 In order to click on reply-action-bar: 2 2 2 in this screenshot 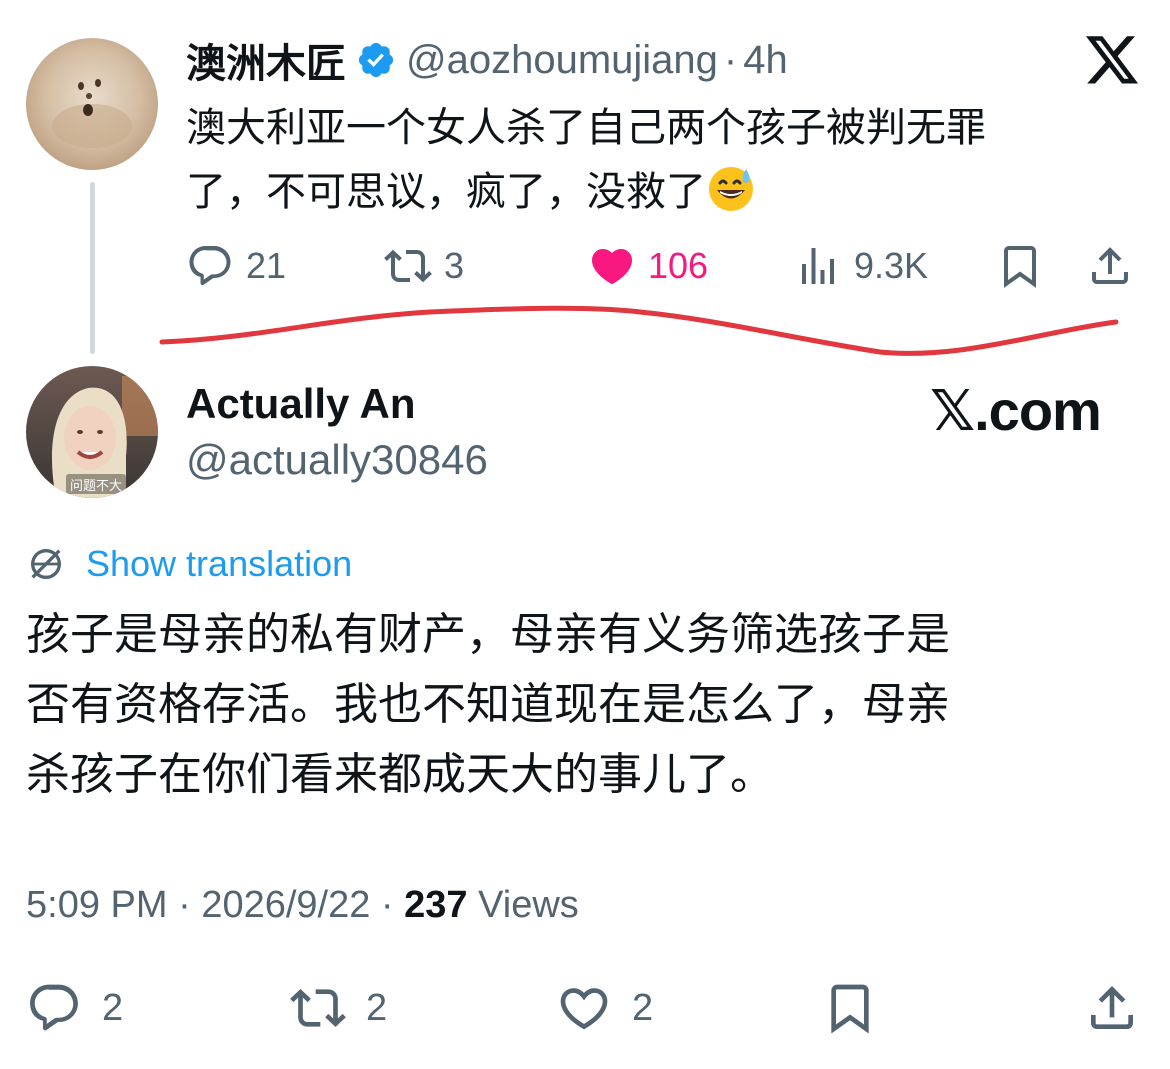, I will do `click(585, 1014)`.